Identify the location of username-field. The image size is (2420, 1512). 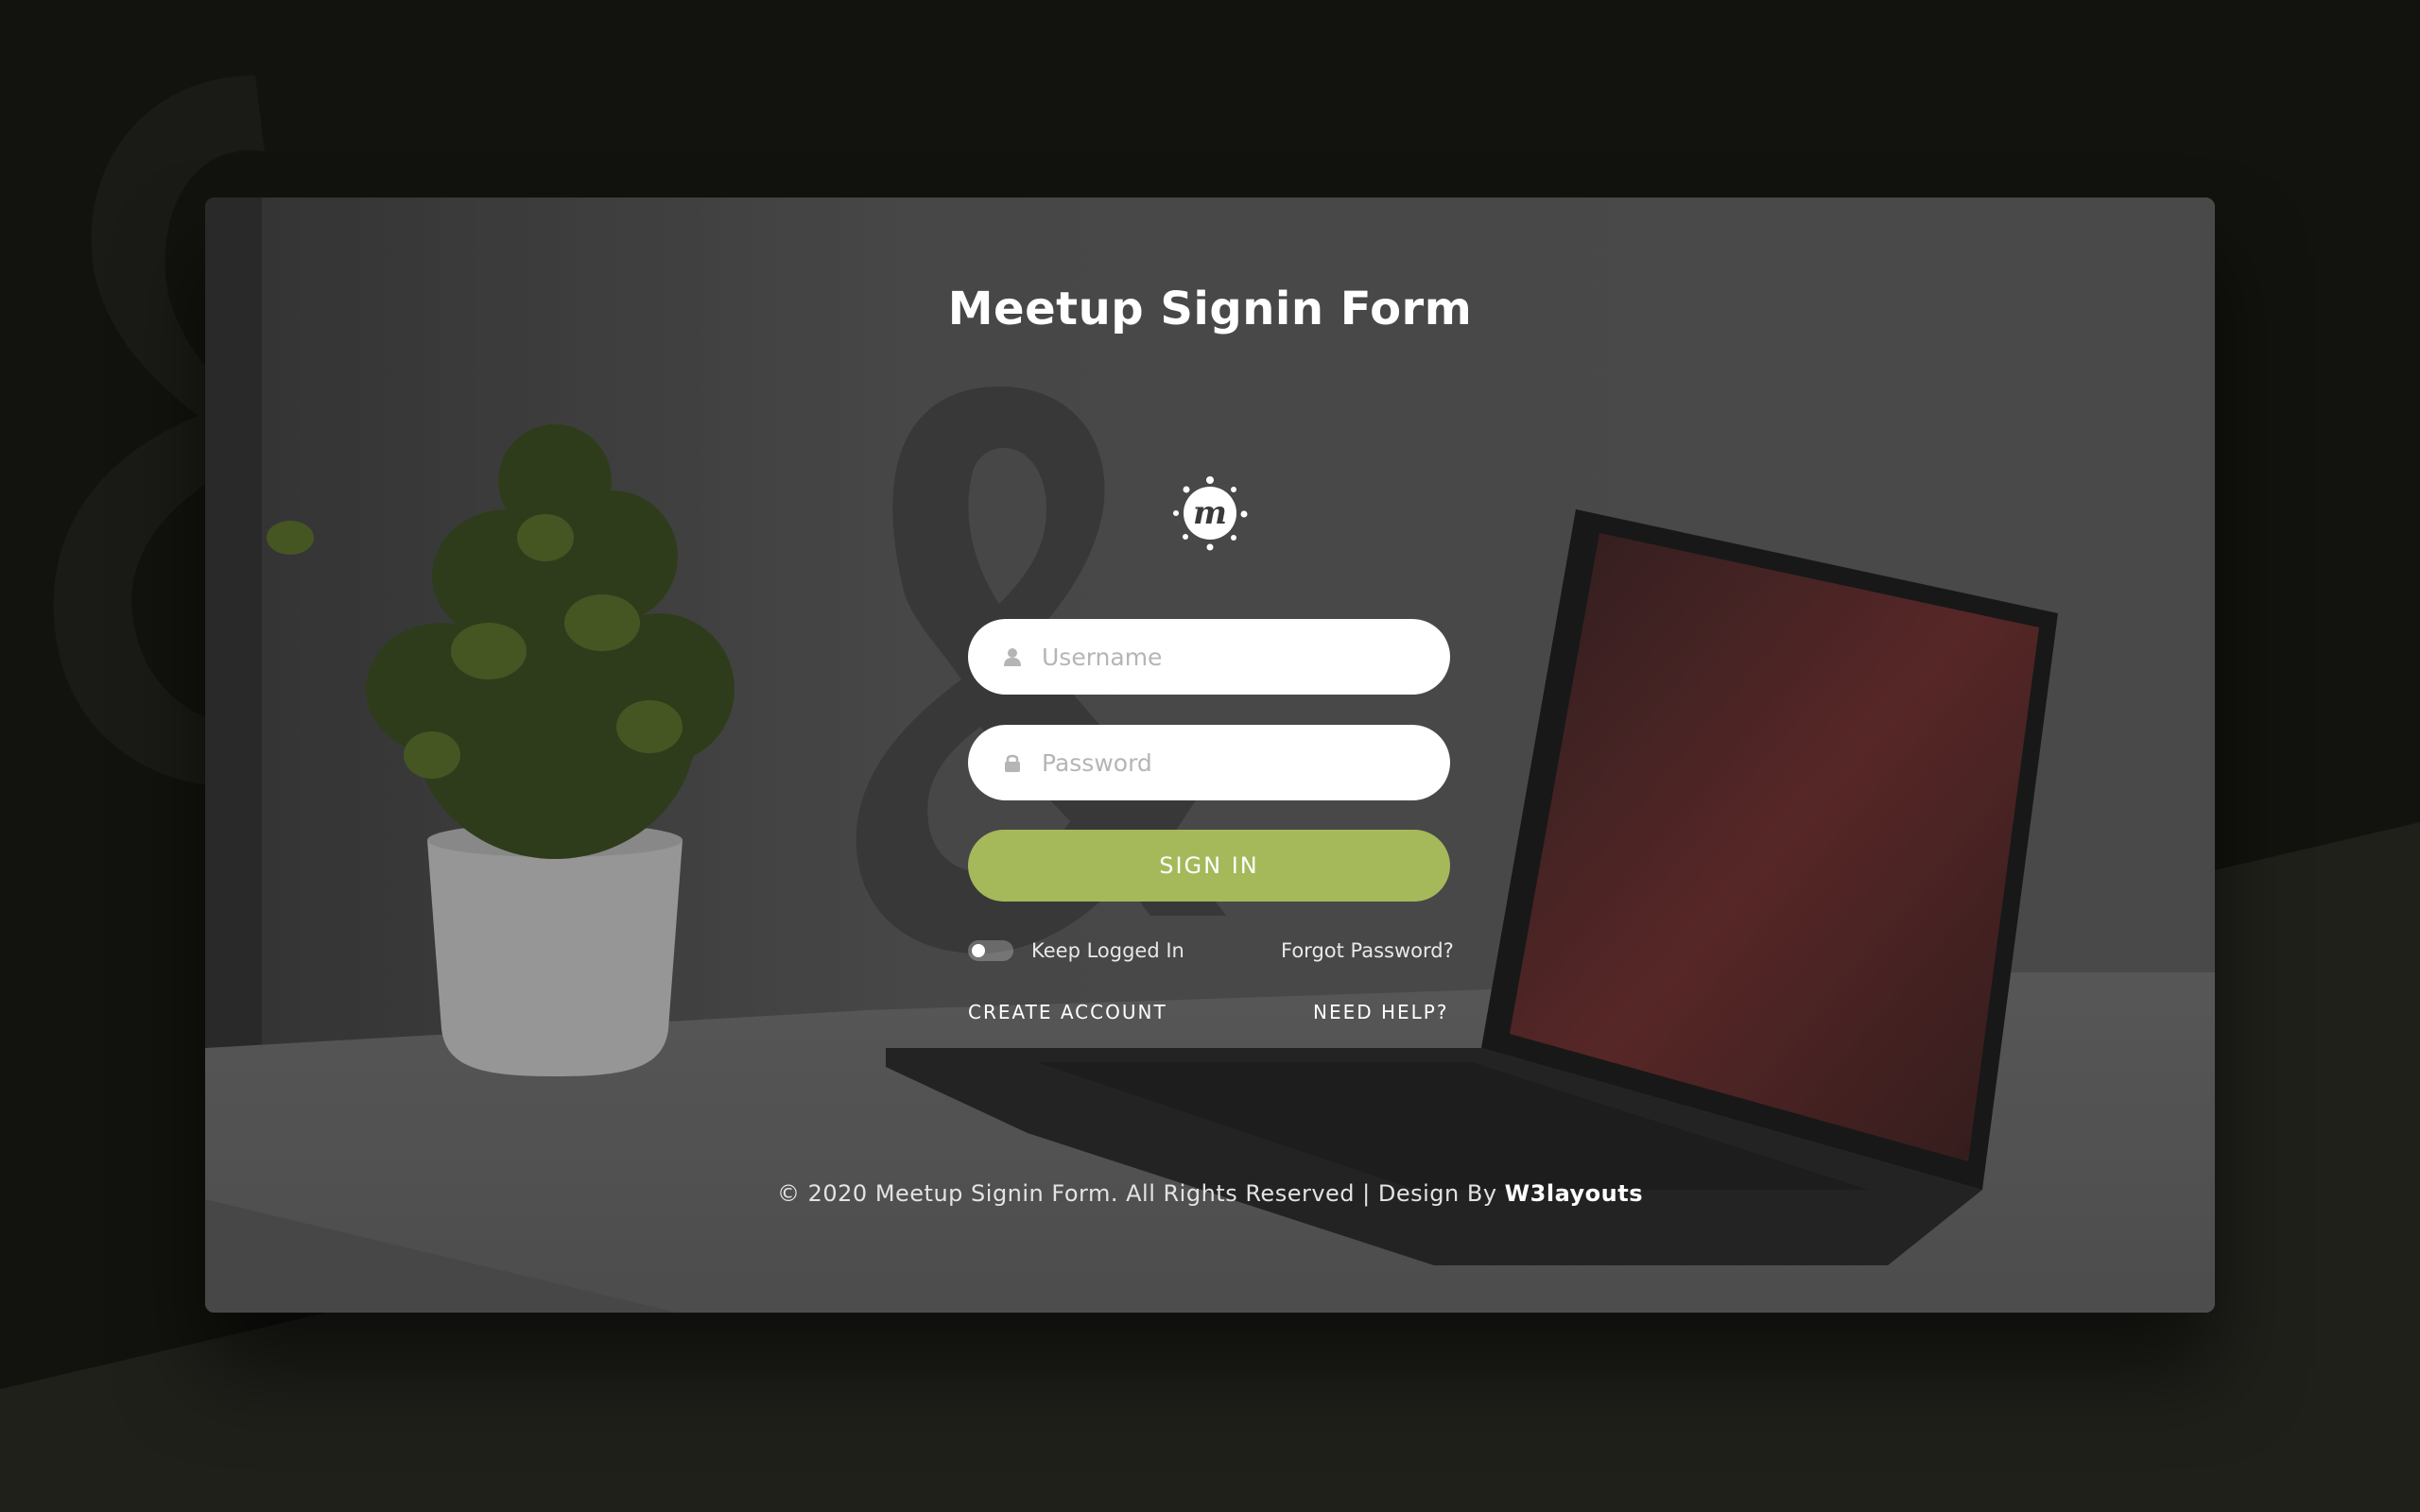
(1209, 657).